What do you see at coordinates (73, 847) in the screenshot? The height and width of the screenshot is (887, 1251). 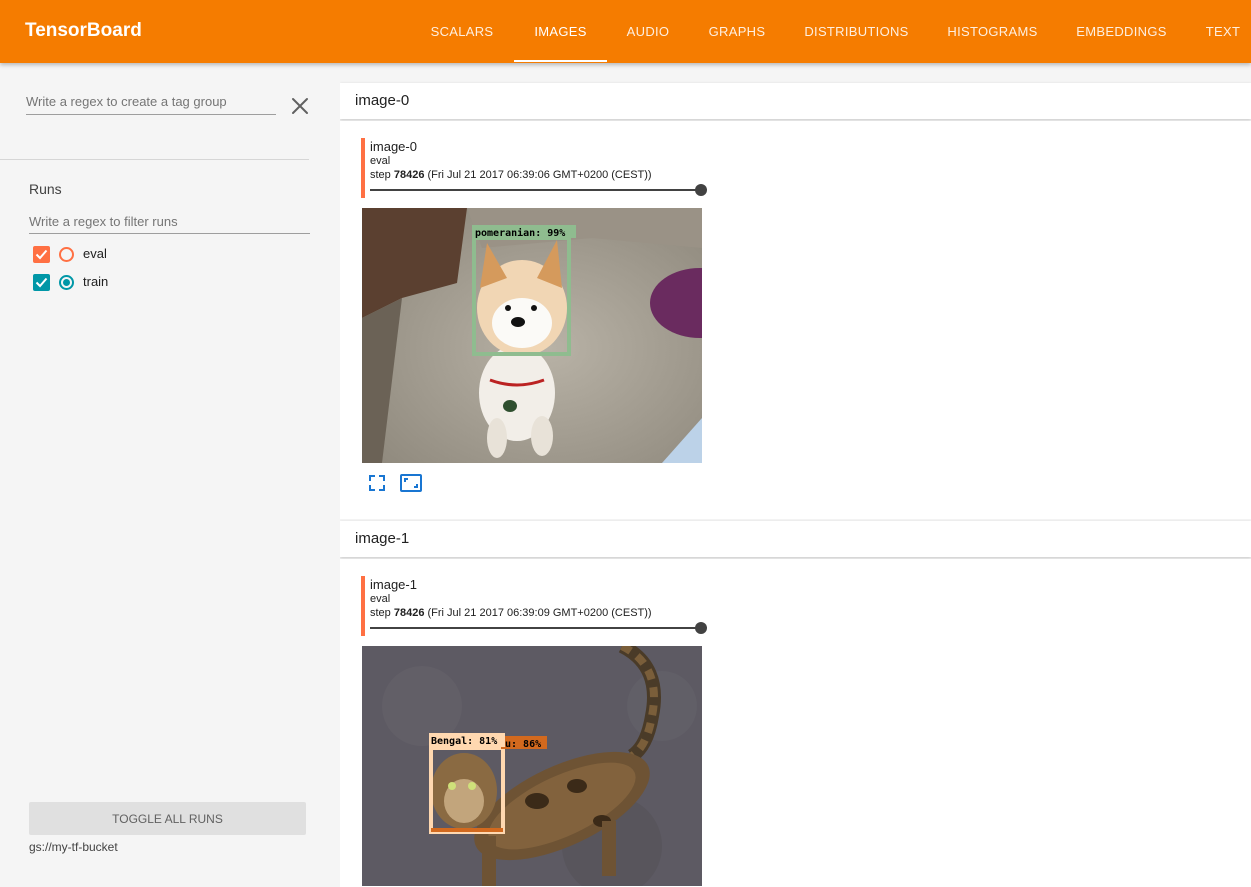 I see `log-directory: gs://my-tf-bucket` at bounding box center [73, 847].